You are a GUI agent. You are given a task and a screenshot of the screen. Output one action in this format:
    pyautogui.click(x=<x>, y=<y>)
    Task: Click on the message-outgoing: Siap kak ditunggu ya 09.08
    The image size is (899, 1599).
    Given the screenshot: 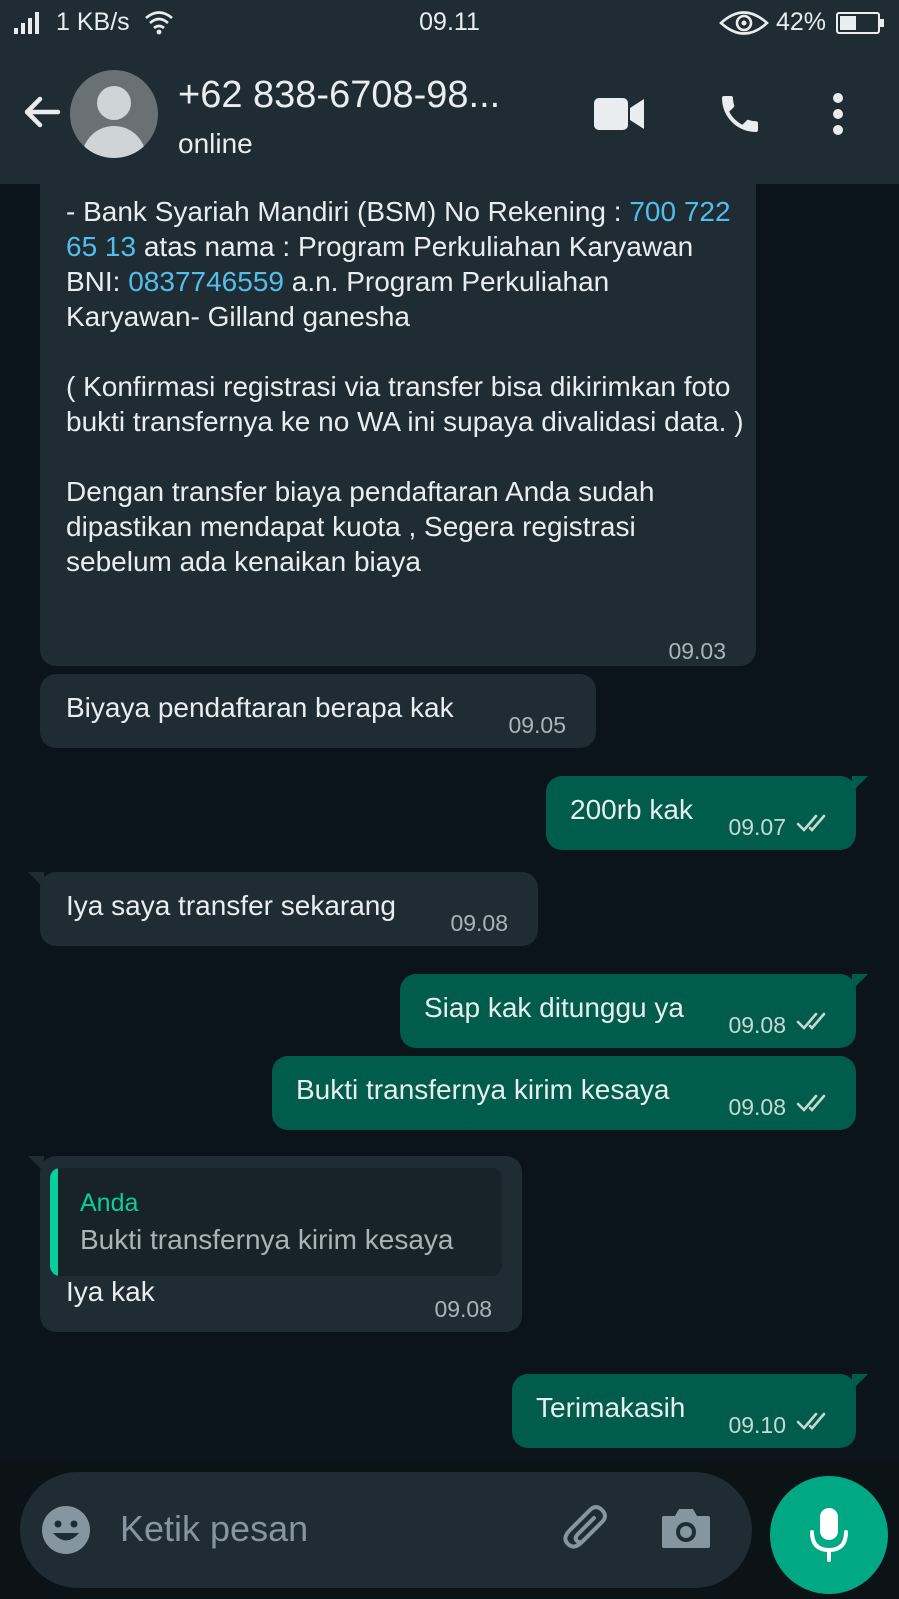 What is the action you would take?
    pyautogui.click(x=634, y=1011)
    